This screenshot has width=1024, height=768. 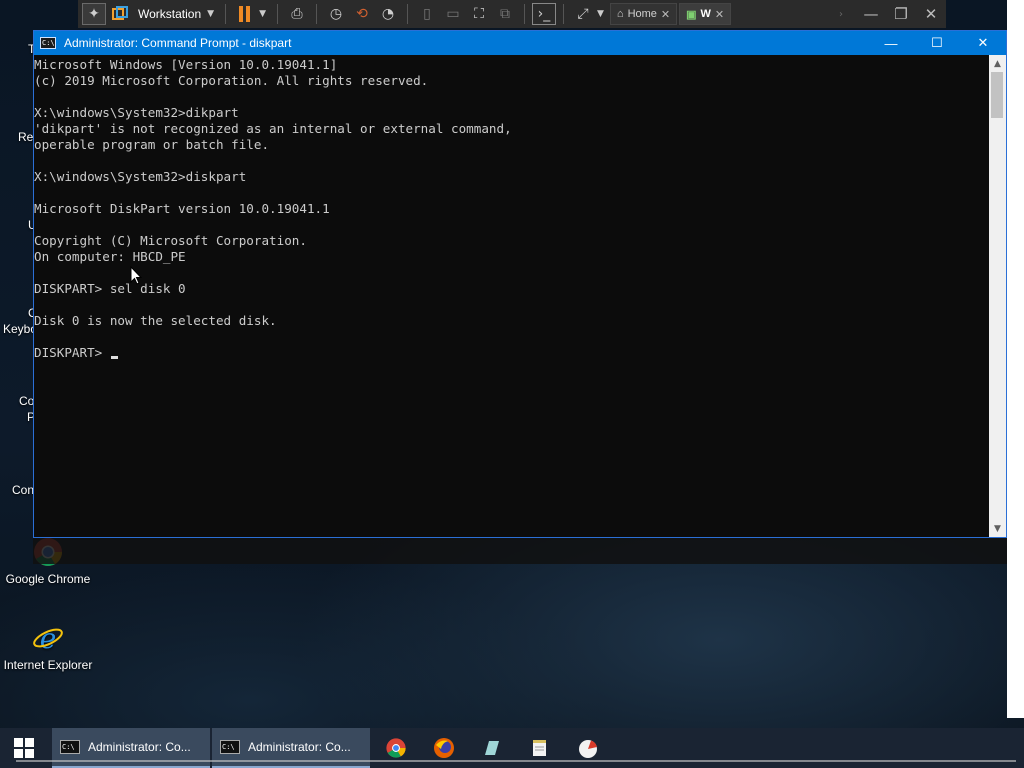 I want to click on pinned-notepad, so click(x=540, y=748).